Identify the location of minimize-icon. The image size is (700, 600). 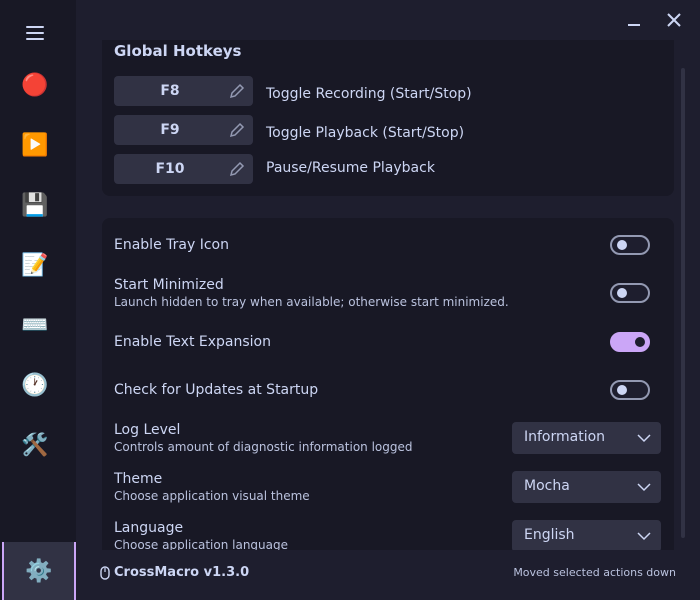
(634, 25).